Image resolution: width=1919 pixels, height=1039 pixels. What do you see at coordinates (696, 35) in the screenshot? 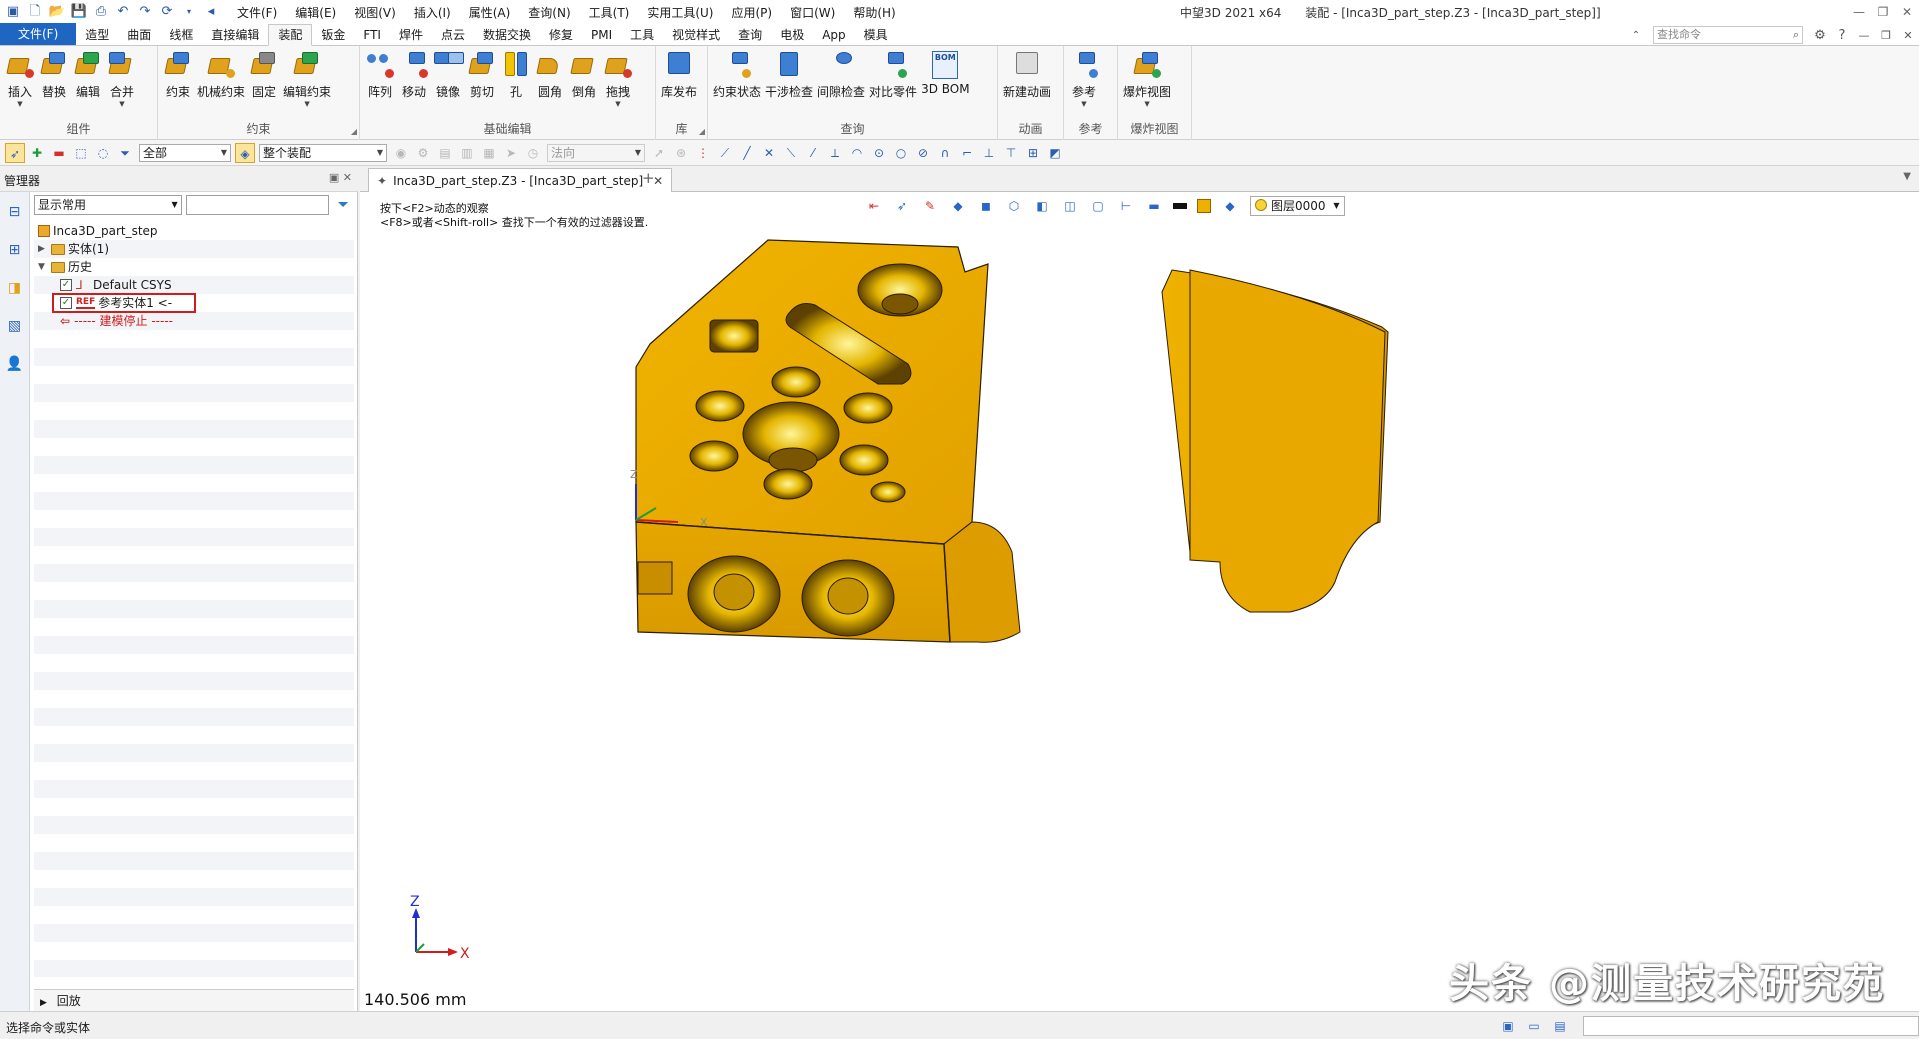
I see `tab-visual-style: 视觉样式` at bounding box center [696, 35].